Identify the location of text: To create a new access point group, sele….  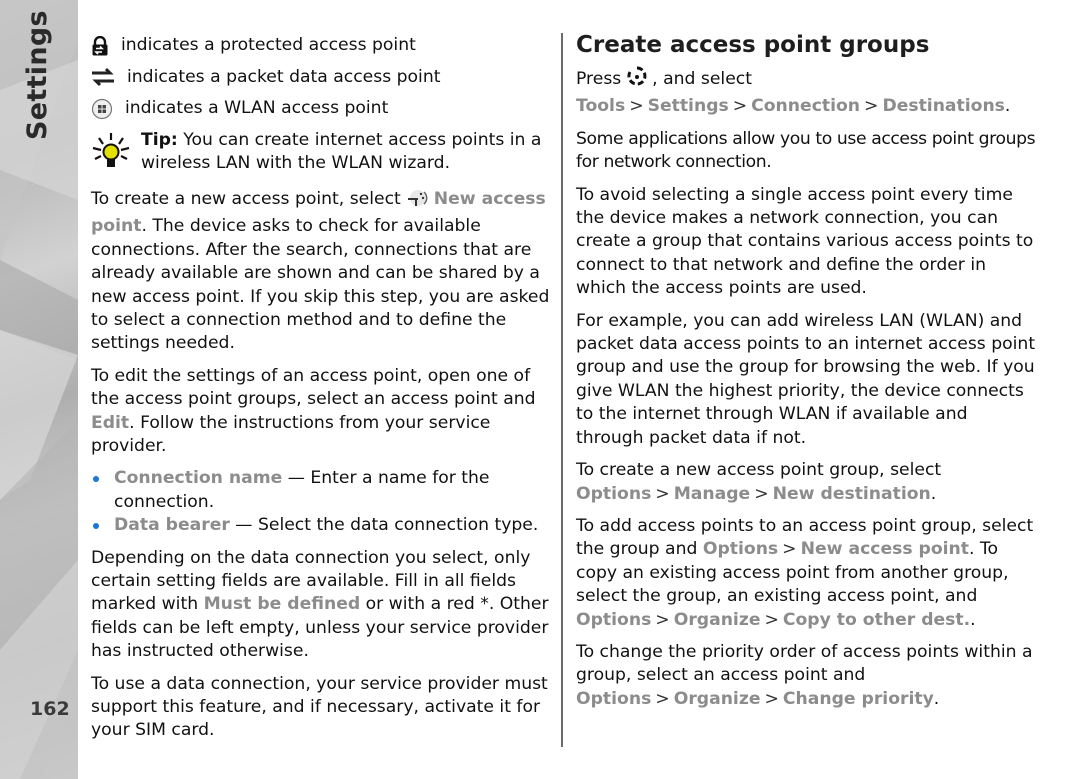
(759, 470).